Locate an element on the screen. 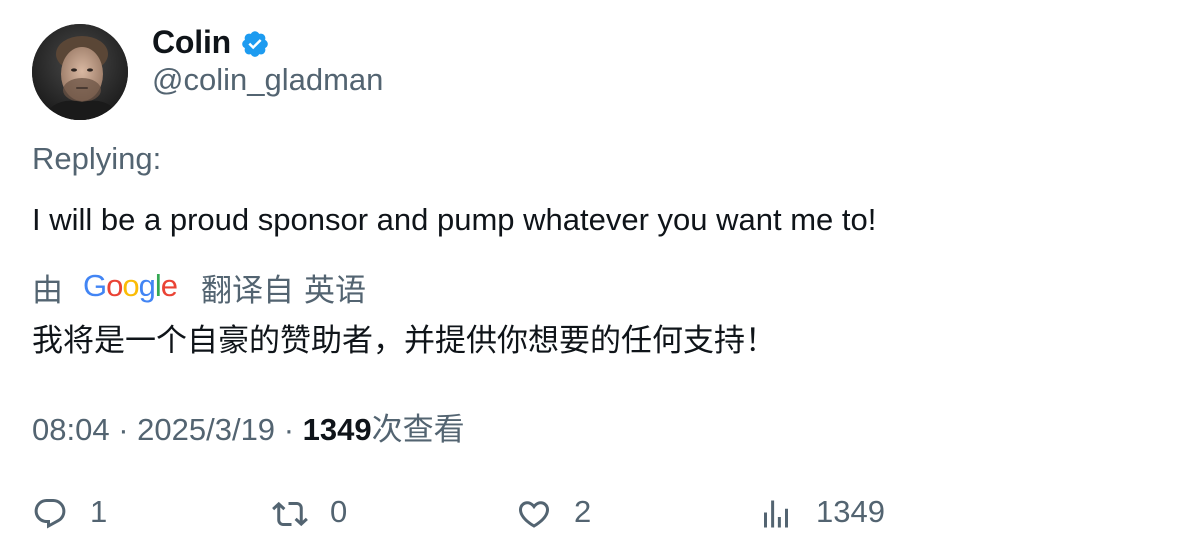 This screenshot has width=1196, height=558. reply-count: 1 is located at coordinates (99, 511).